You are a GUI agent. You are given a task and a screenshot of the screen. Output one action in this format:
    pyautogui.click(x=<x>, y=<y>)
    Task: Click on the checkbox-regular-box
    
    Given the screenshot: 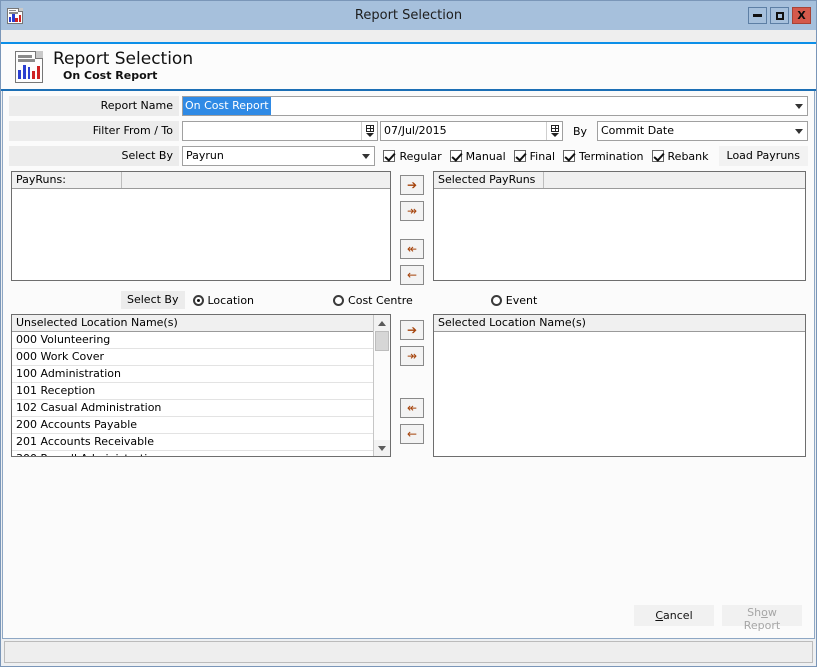 What is the action you would take?
    pyautogui.click(x=389, y=156)
    